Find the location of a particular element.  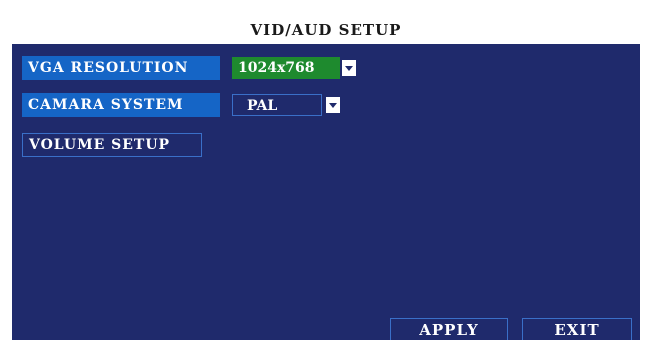

apply-button: APPLY is located at coordinates (449, 329).